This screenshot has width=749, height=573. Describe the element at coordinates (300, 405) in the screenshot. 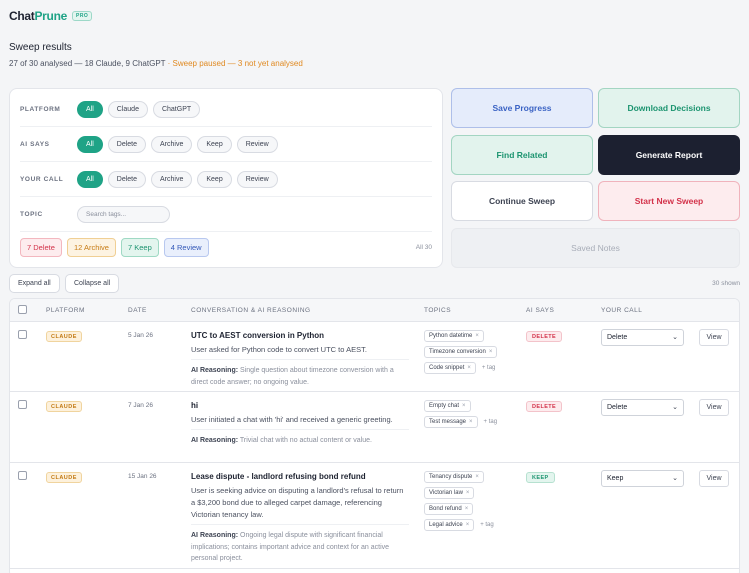

I see `conversation-title: hi` at that location.